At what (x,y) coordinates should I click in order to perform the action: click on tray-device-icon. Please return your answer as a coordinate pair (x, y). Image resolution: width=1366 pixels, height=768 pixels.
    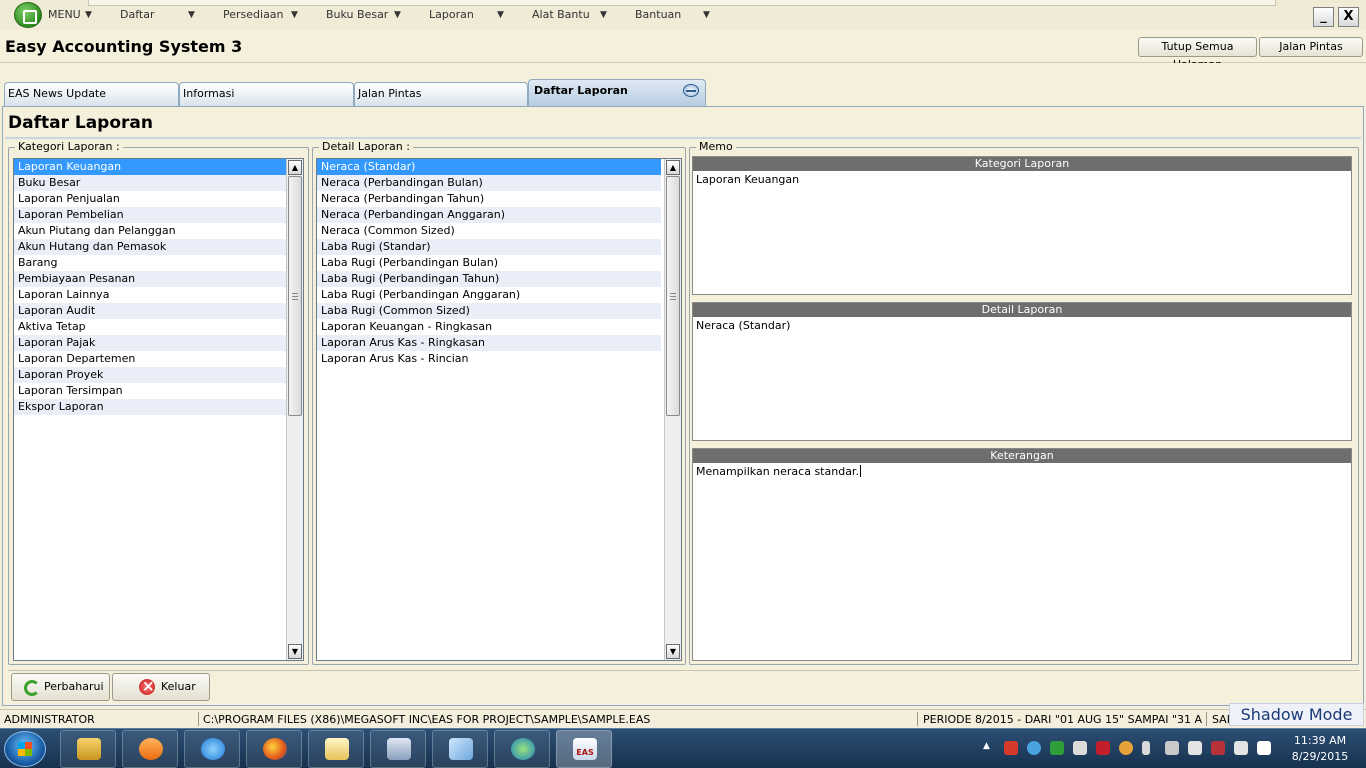
    Looking at the image, I should click on (1195, 748).